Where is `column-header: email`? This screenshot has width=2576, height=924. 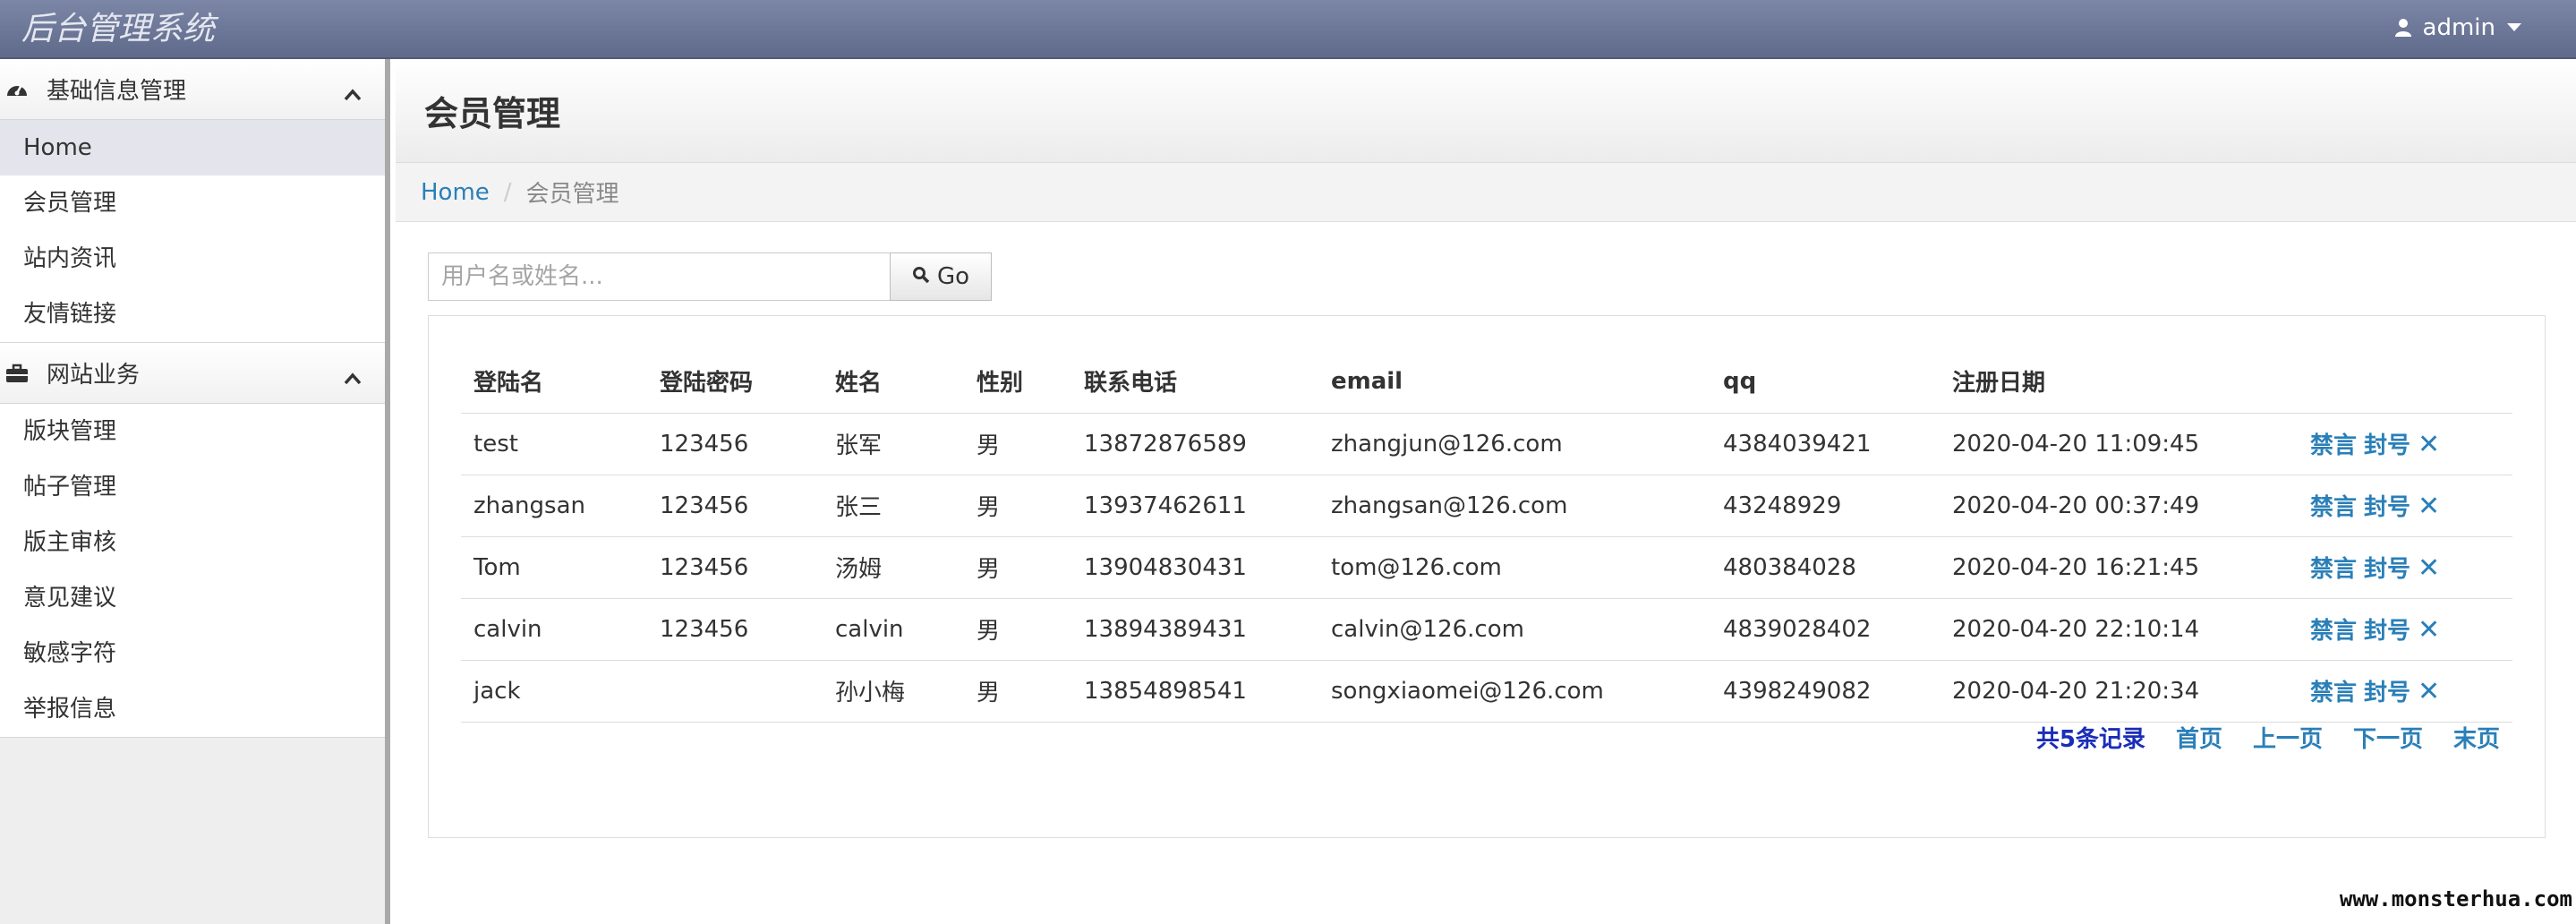 column-header: email is located at coordinates (1514, 382).